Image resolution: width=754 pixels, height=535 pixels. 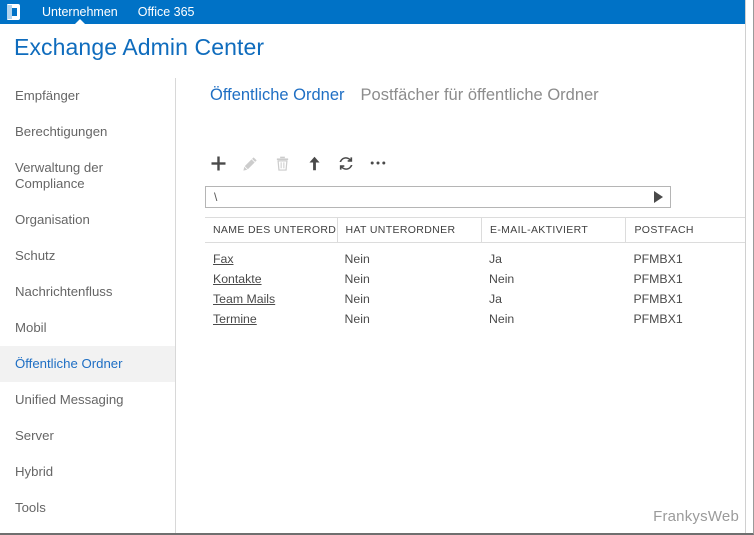 I want to click on edit-button, so click(x=250, y=163).